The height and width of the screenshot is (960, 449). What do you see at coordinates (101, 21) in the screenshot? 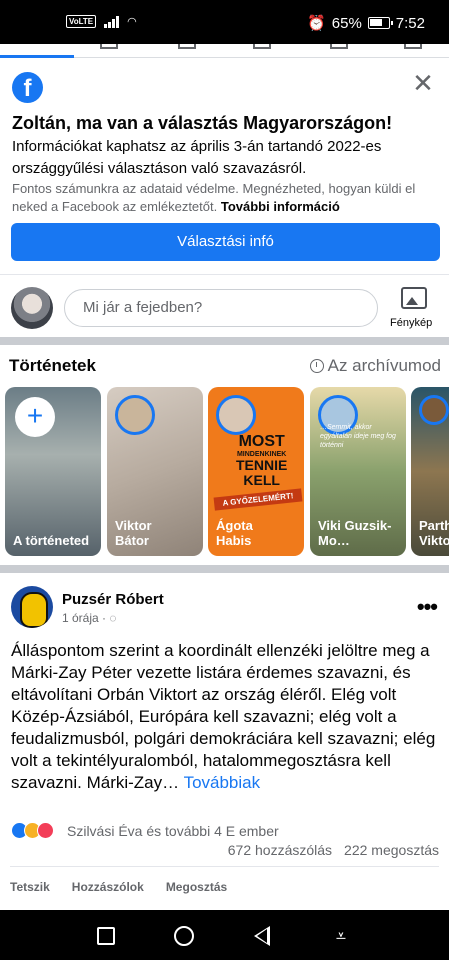
I see `status-left: VoLTE ◠` at bounding box center [101, 21].